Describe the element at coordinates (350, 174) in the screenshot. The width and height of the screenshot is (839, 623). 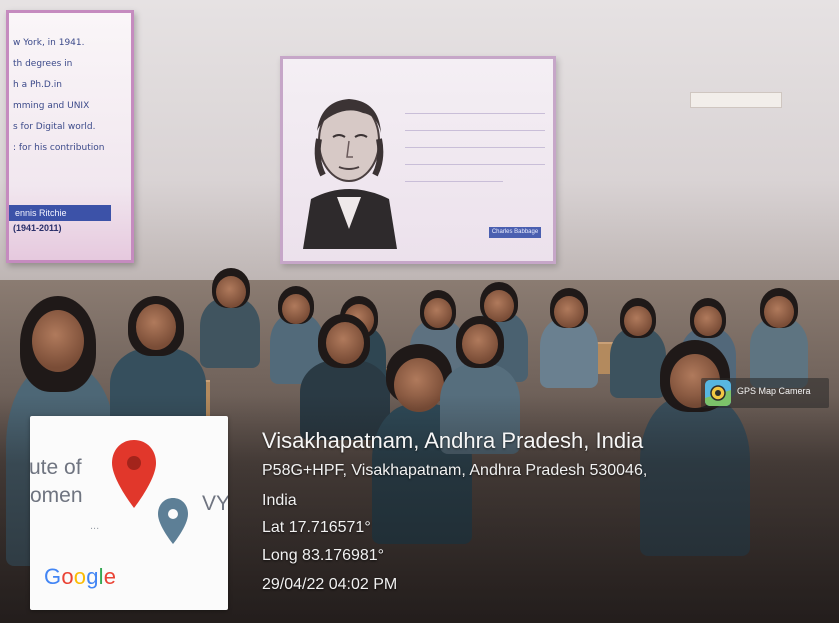
I see `babbage-portrait` at that location.